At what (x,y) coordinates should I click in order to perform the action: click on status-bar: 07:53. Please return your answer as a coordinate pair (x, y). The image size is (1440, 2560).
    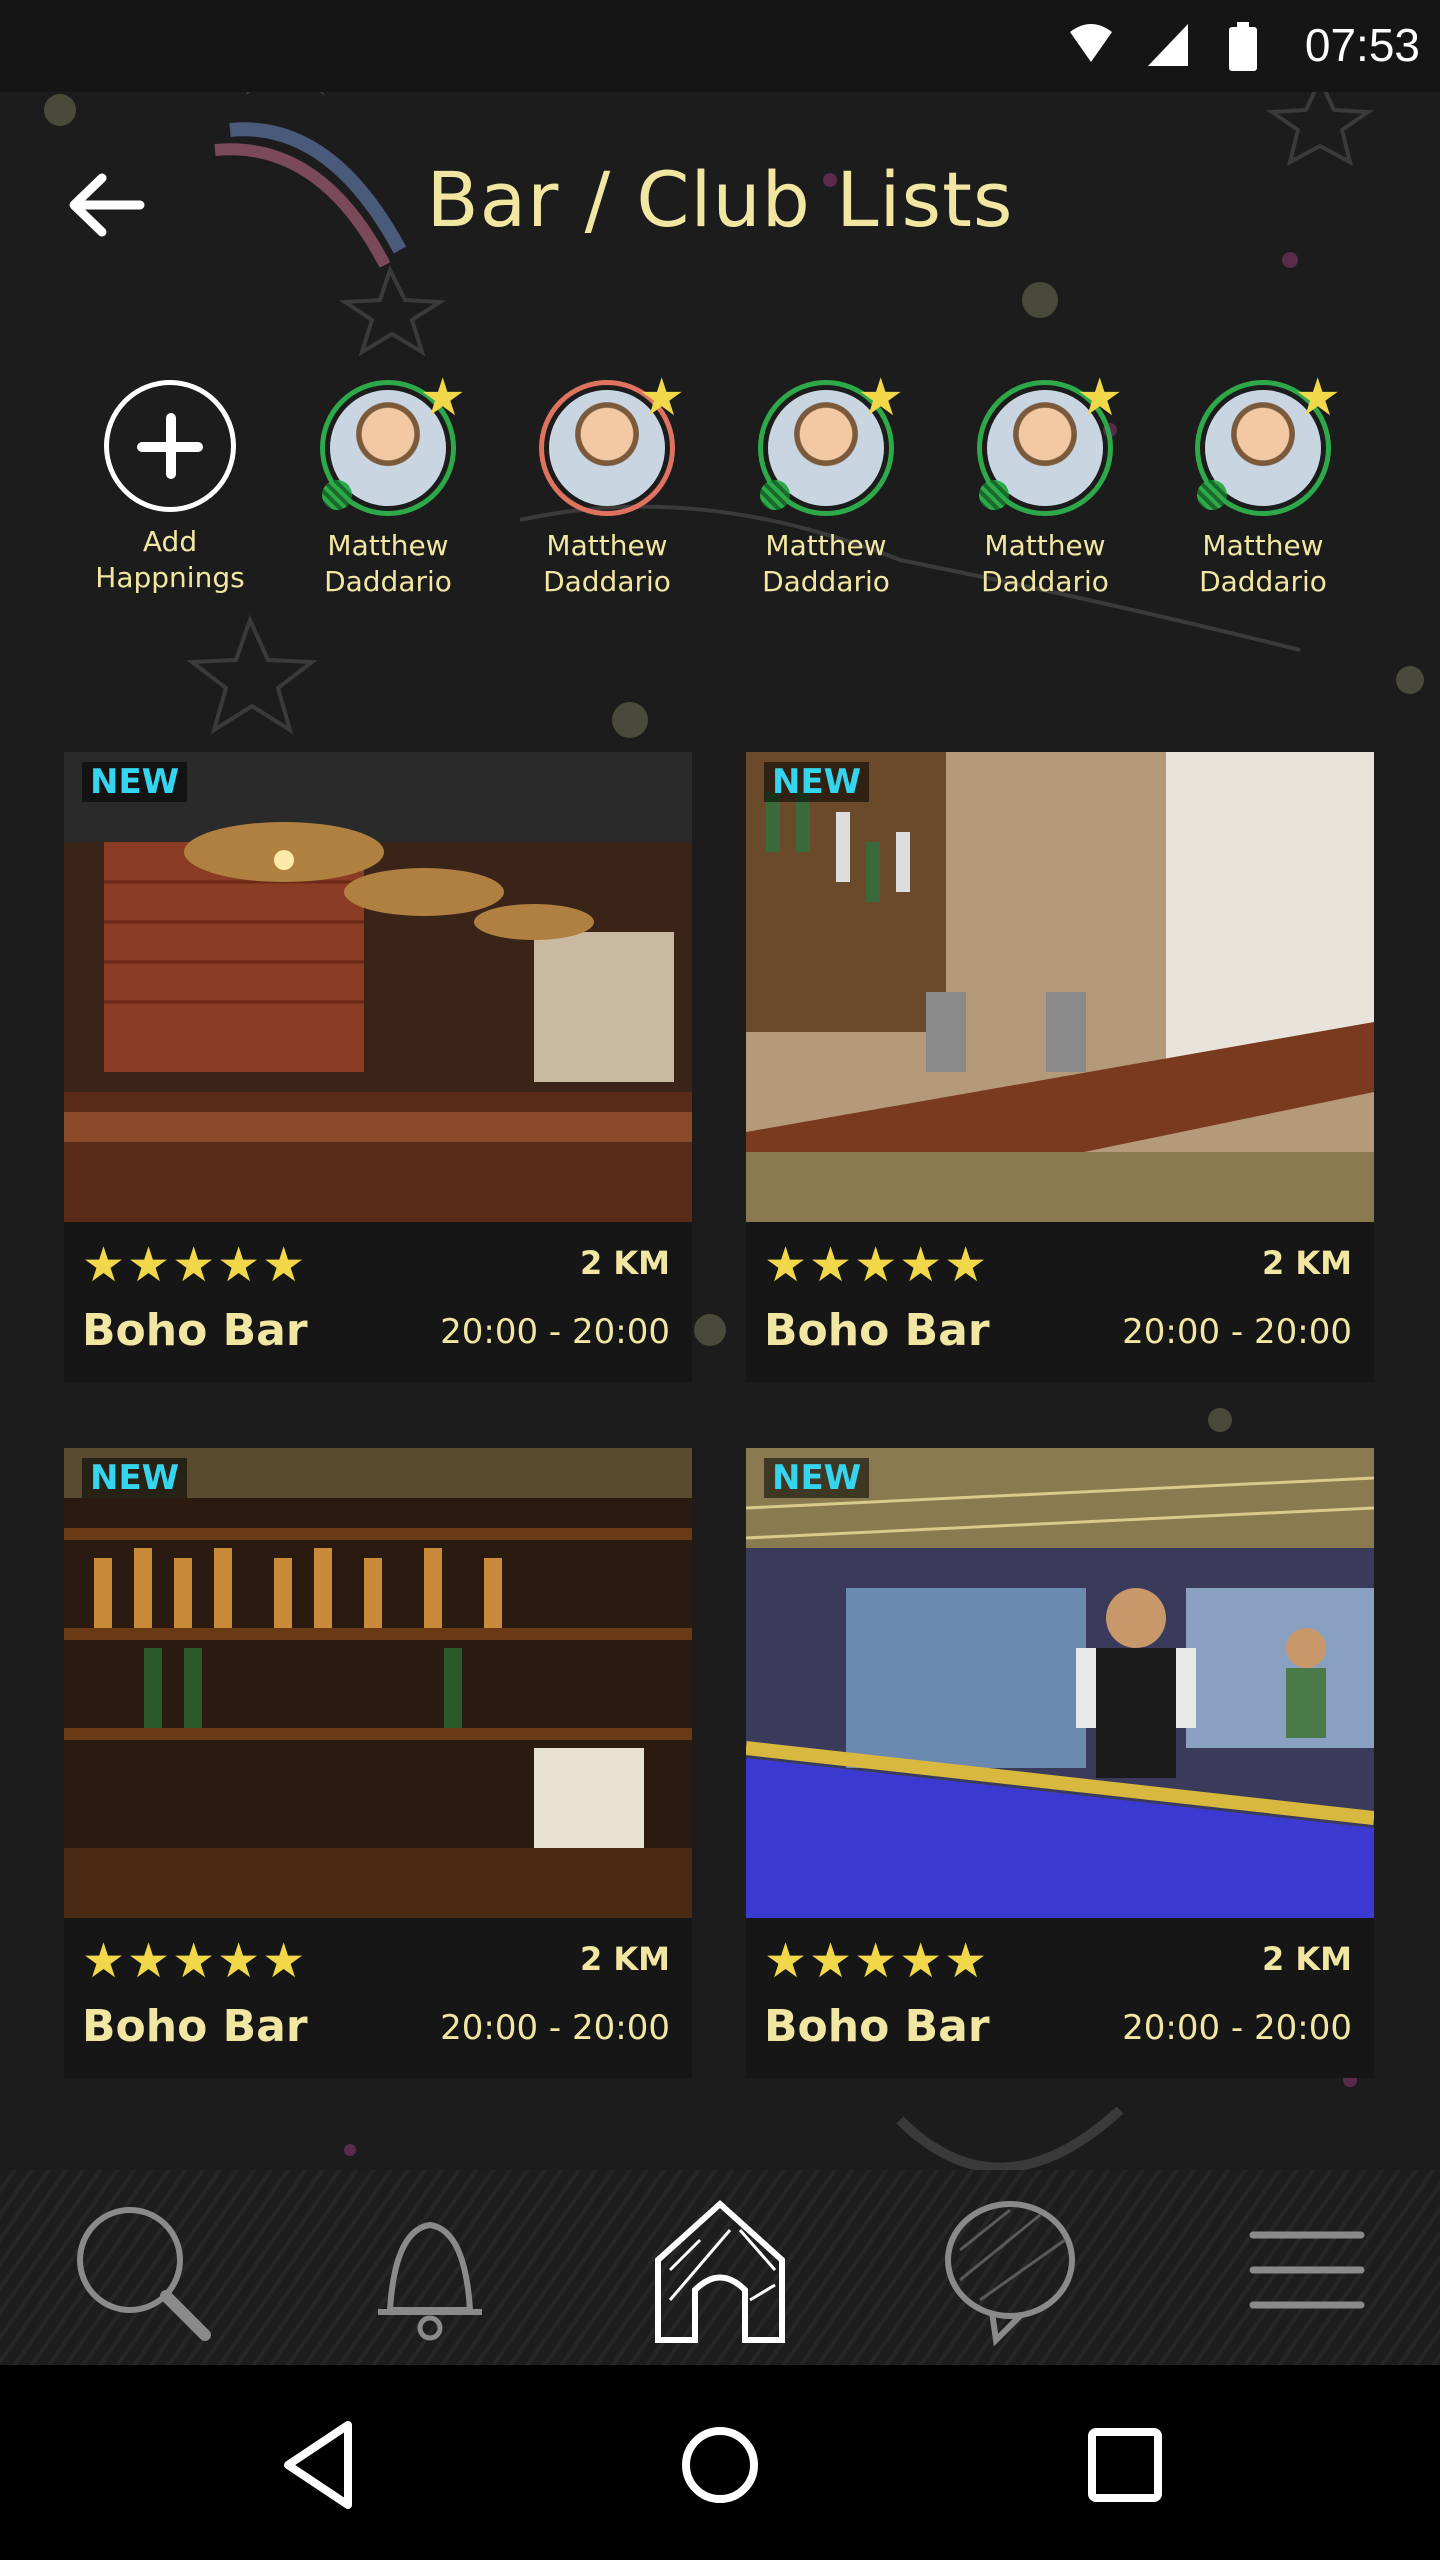
    Looking at the image, I should click on (720, 46).